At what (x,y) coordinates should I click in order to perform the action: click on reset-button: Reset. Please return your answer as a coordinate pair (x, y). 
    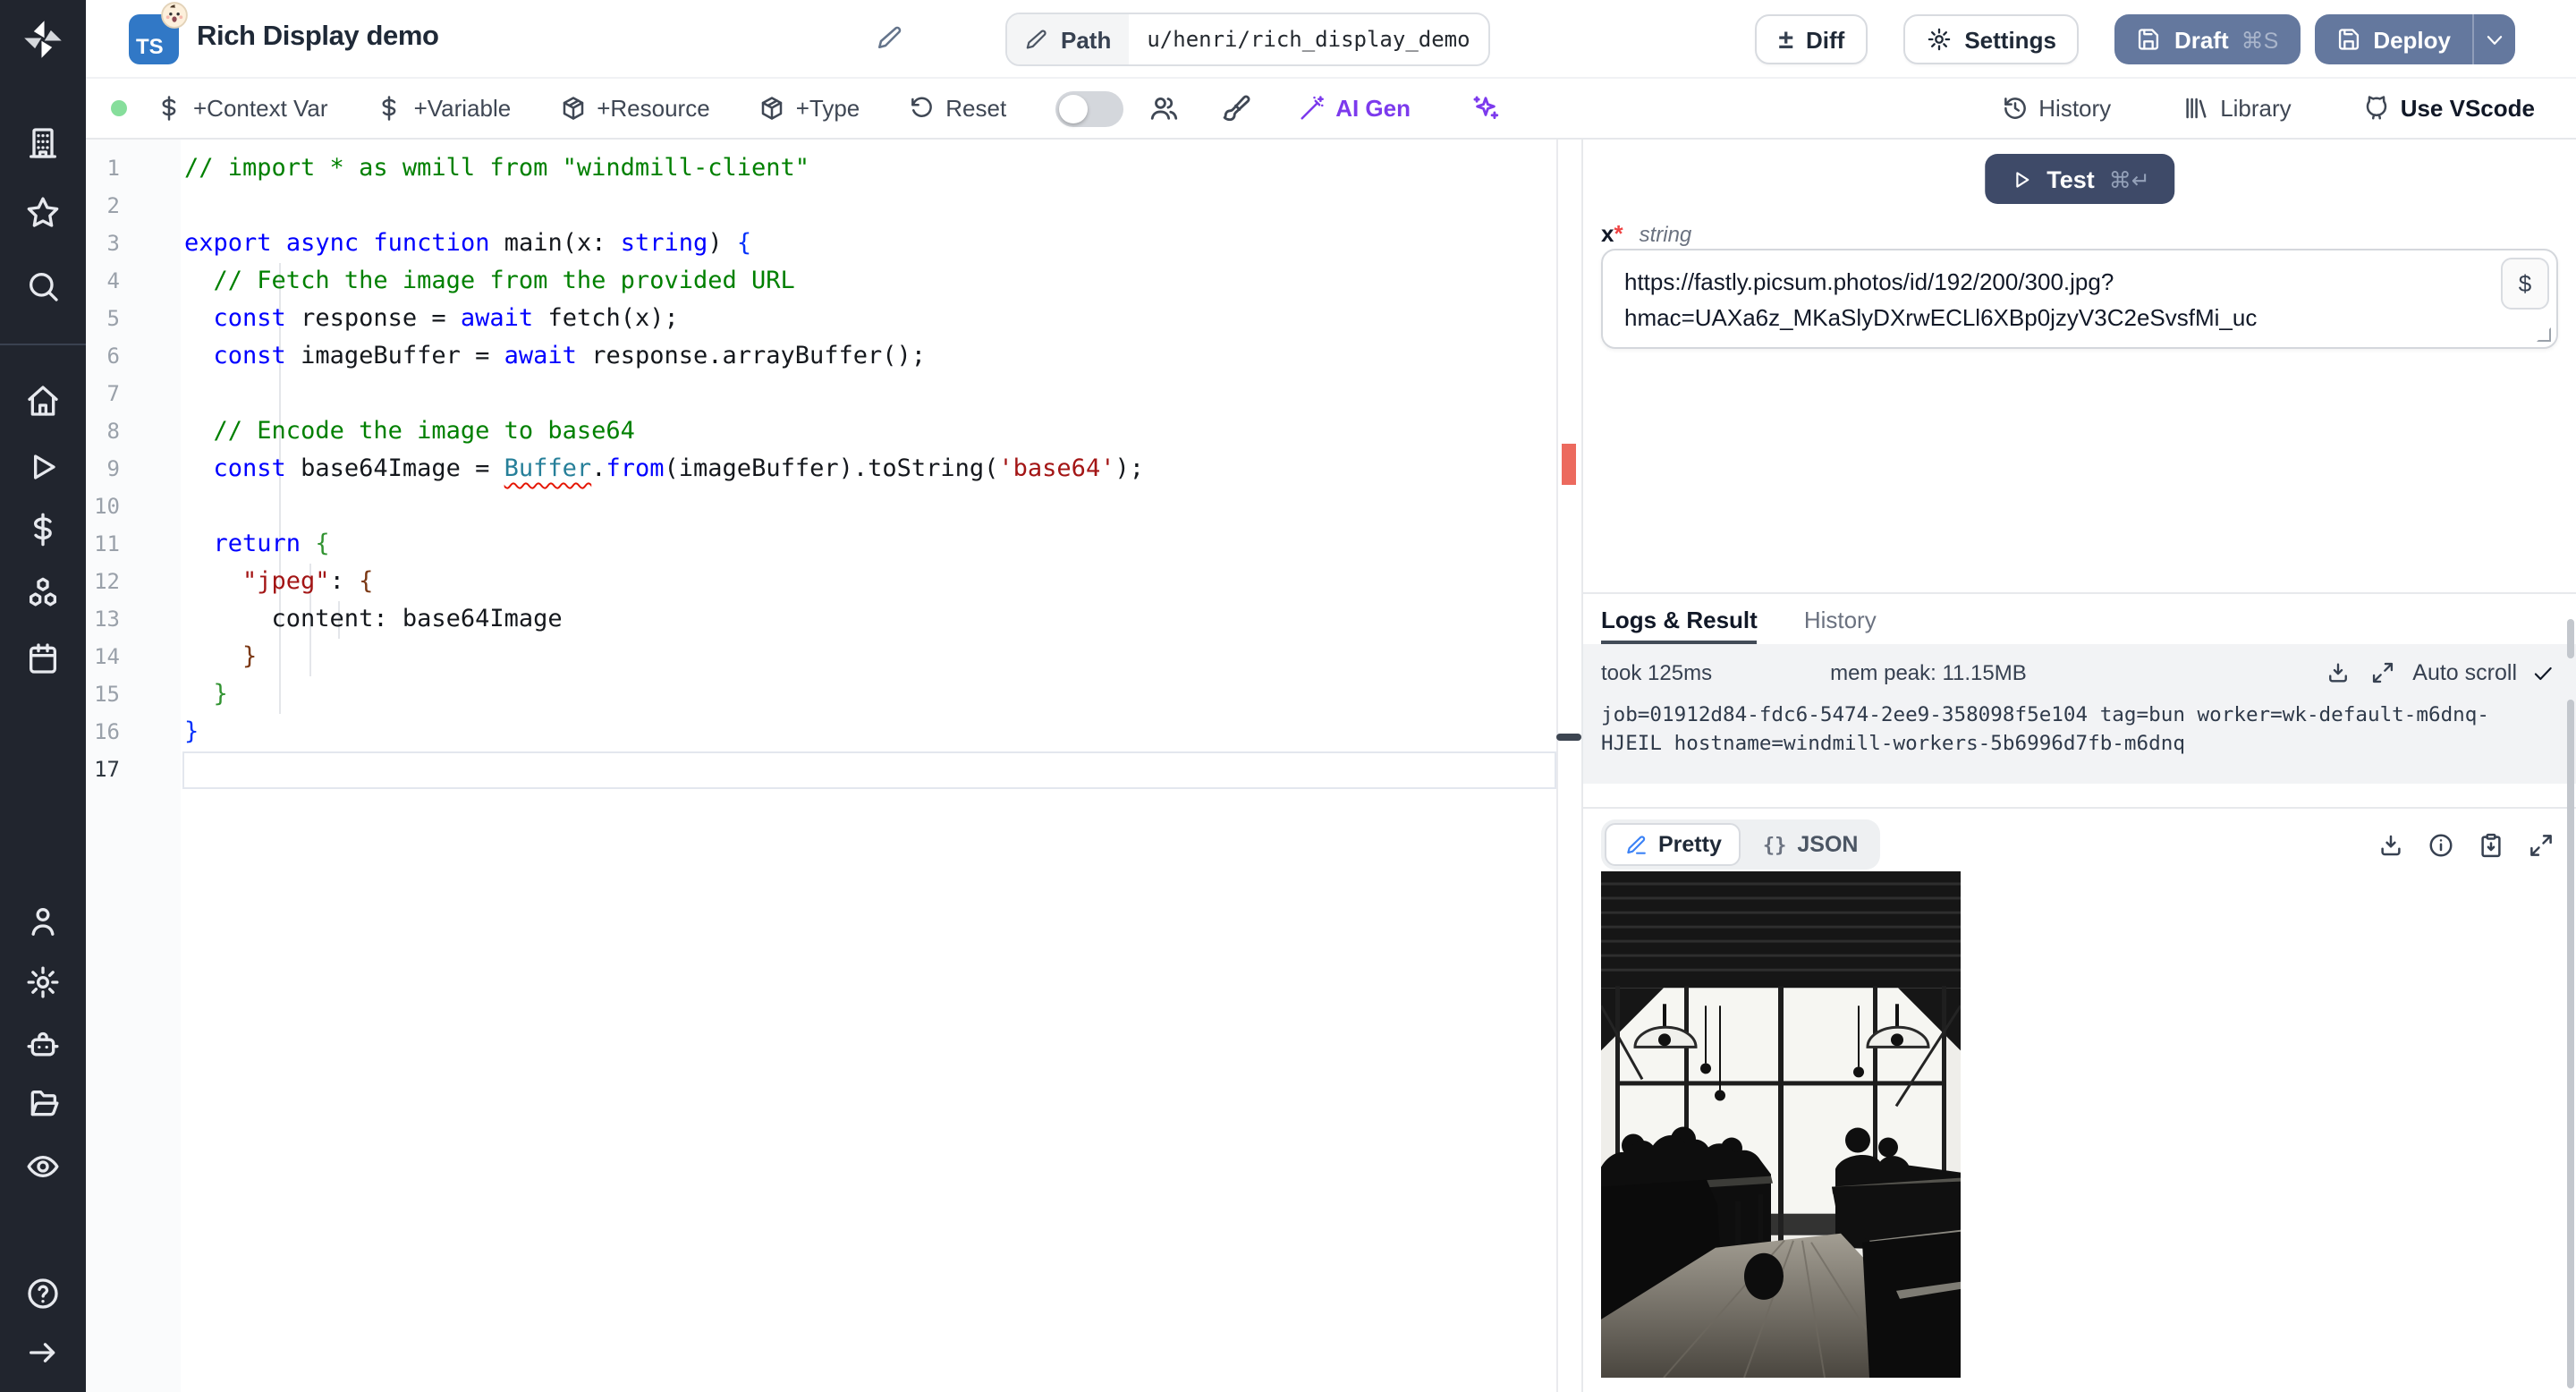
    Looking at the image, I should click on (957, 108).